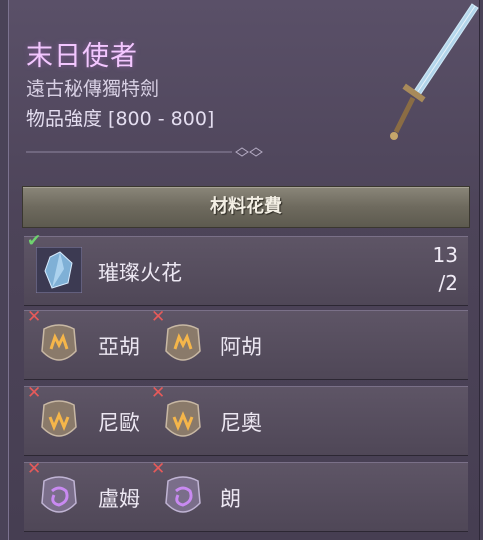 This screenshot has width=483, height=540. I want to click on rune-name: 尼歐, so click(119, 423).